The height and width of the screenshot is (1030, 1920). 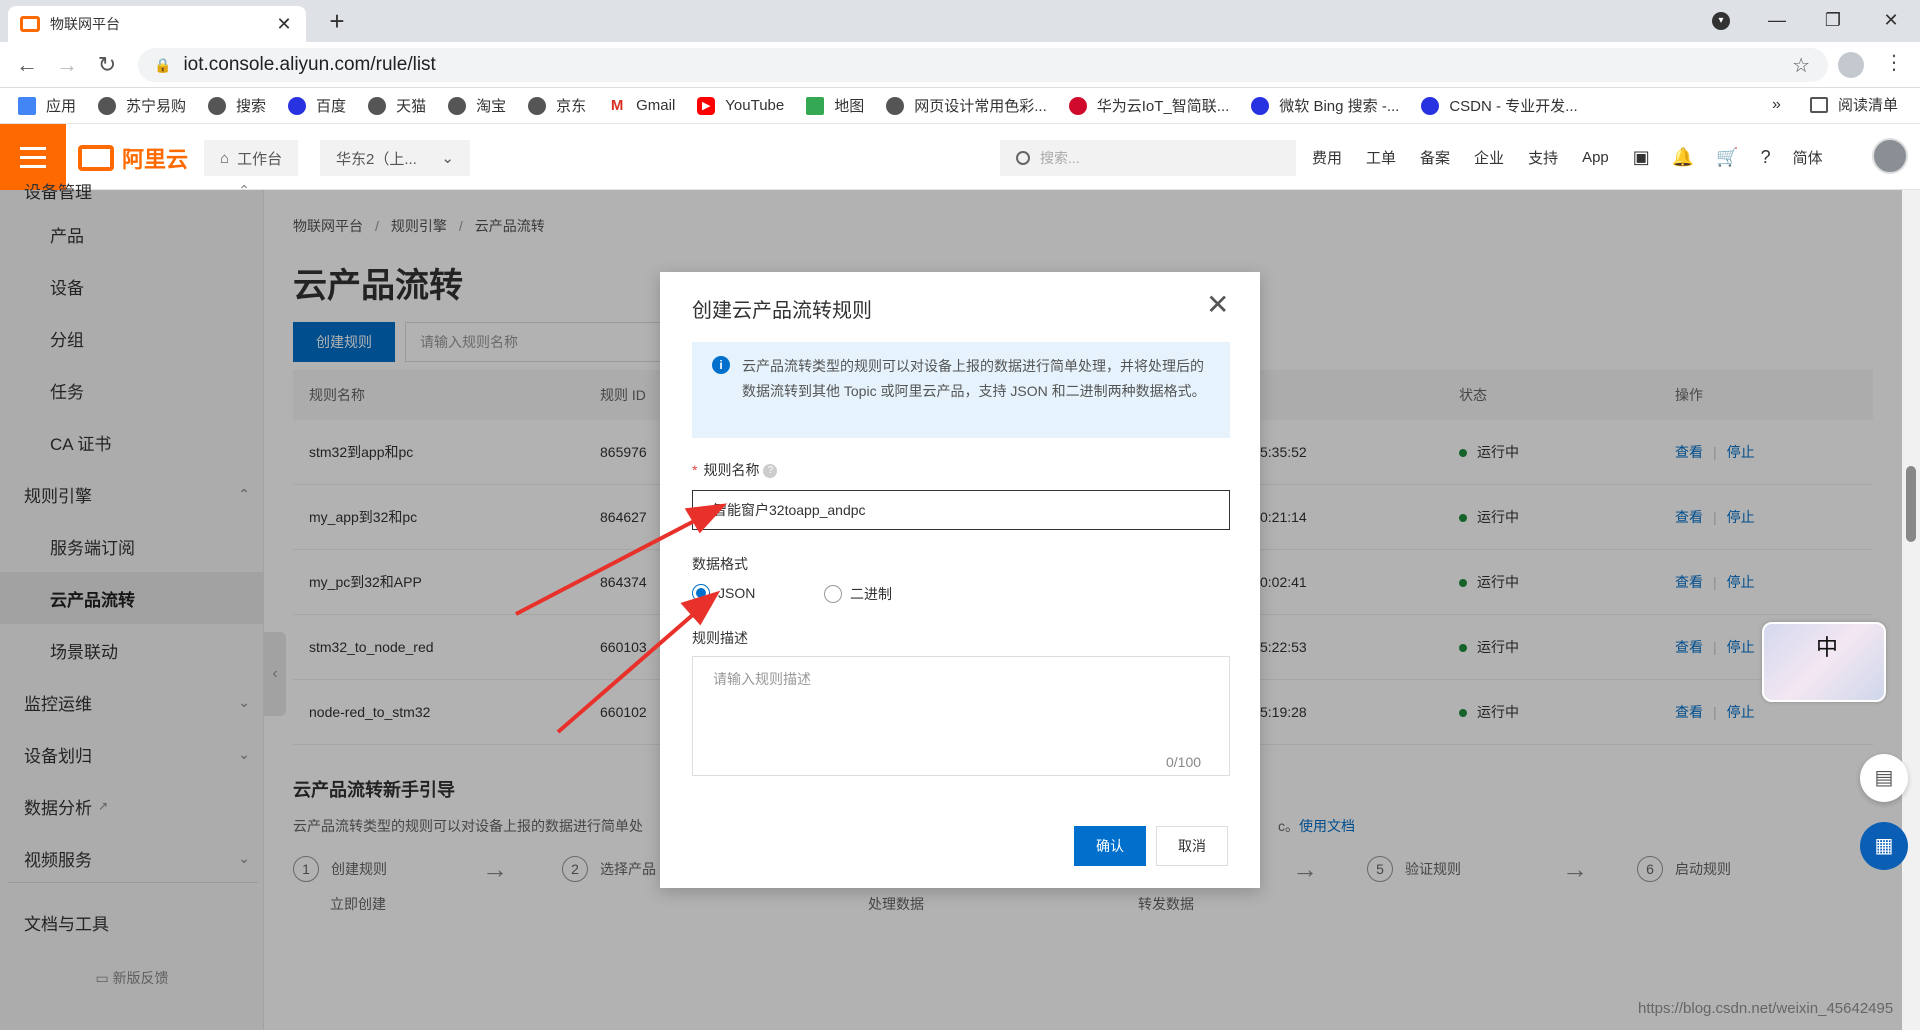 What do you see at coordinates (983, 65) in the screenshot?
I see `address-bar: 🔒 iot.console.aliyun.com/rule/list ☆` at bounding box center [983, 65].